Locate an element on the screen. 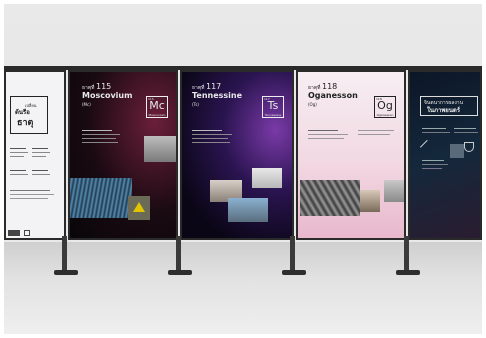 The width and height of the screenshot is (486, 338). element-number: 115 is located at coordinates (104, 86).